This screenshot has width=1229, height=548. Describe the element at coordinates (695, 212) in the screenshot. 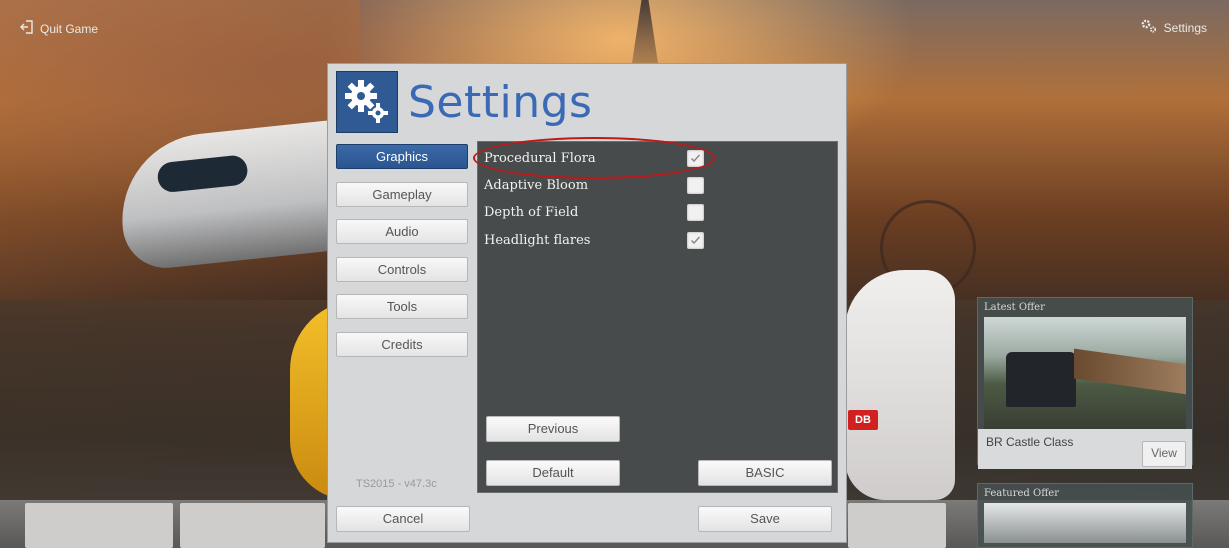

I see `depth-of-field-checkbox` at that location.